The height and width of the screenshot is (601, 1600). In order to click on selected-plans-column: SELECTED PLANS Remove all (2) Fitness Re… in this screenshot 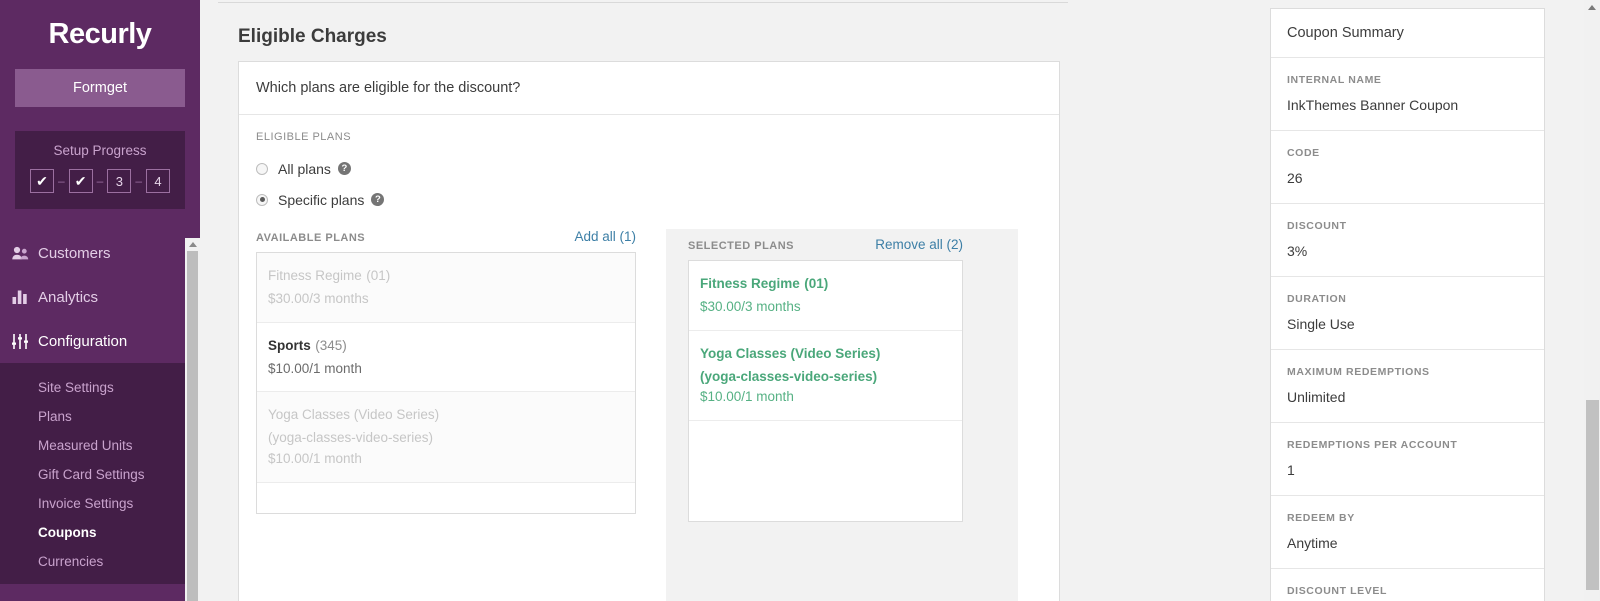, I will do `click(842, 415)`.